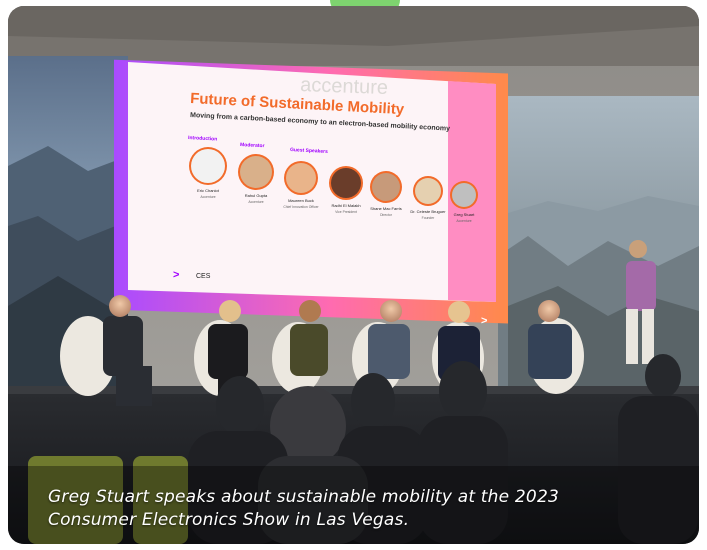 The width and height of the screenshot is (707, 550). Describe the element at coordinates (484, 321) in the screenshot. I see `screen-corner-arrow: >` at that location.